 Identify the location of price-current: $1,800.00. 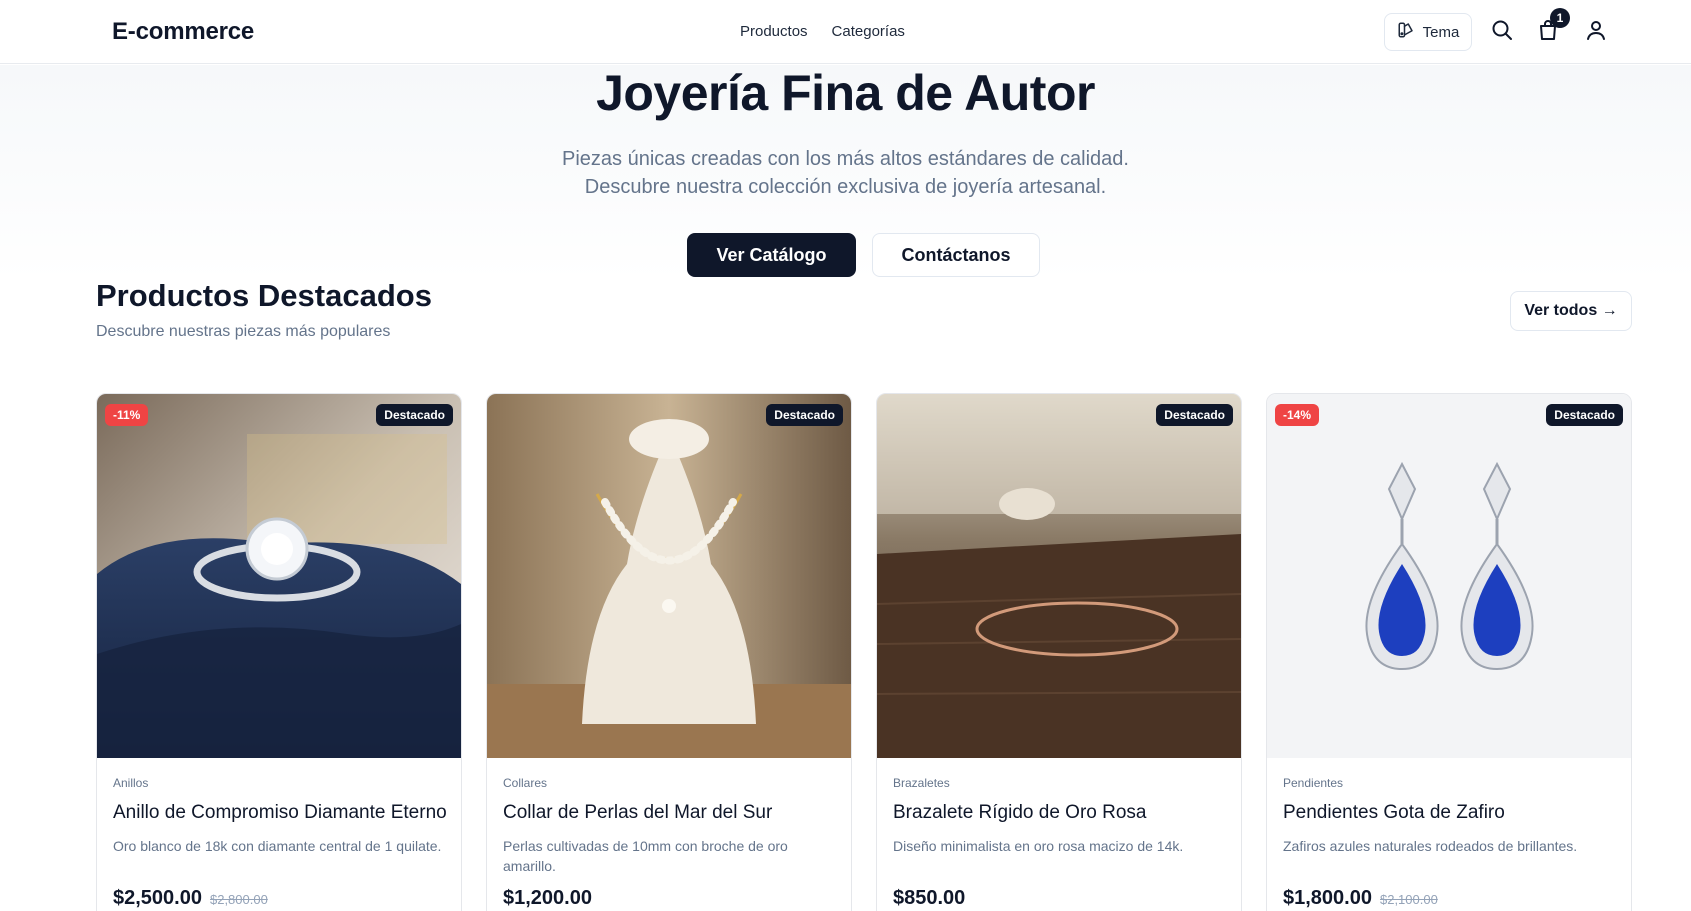
(1327, 898).